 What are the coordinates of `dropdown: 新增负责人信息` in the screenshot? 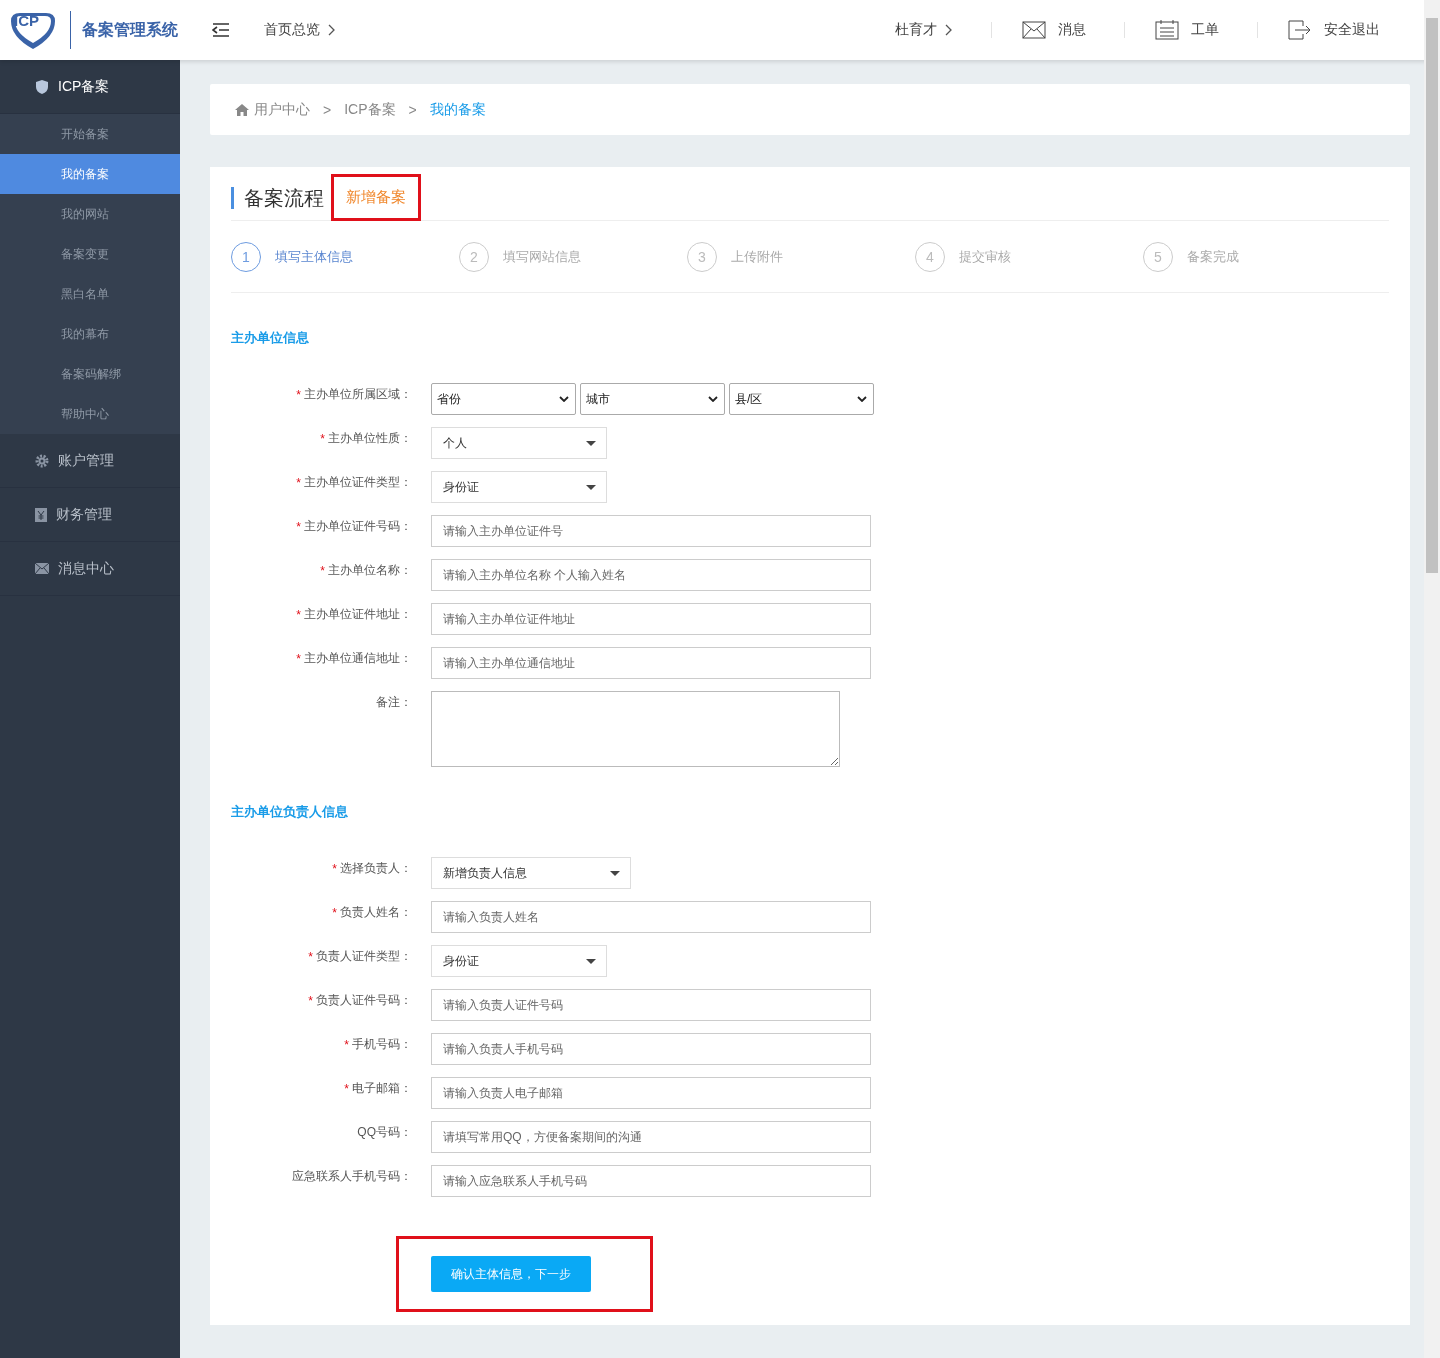 It's located at (531, 873).